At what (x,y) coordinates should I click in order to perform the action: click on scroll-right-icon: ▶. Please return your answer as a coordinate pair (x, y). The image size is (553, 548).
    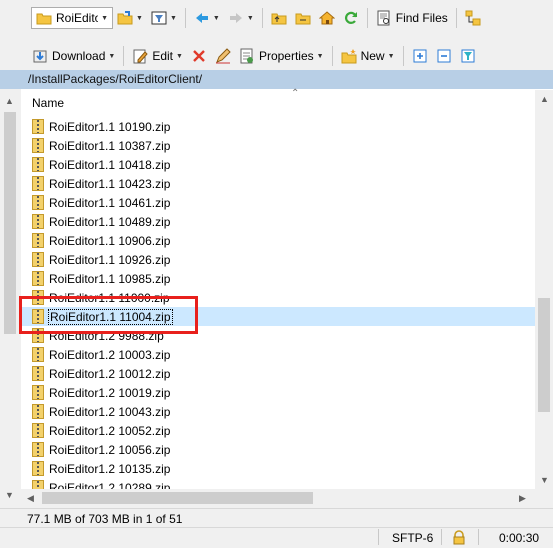
    Looking at the image, I should click on (522, 498).